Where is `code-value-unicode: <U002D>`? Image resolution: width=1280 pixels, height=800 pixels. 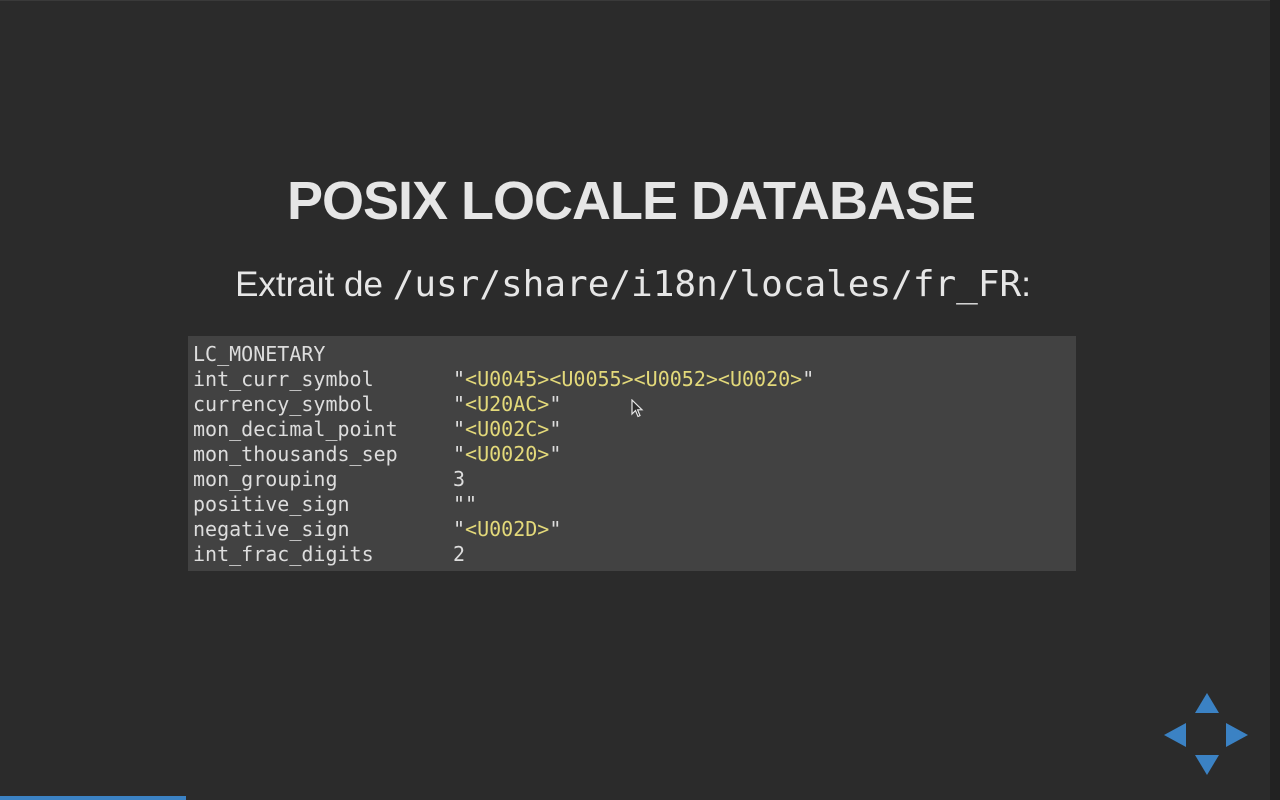
code-value-unicode: <U002D> is located at coordinates (507, 529).